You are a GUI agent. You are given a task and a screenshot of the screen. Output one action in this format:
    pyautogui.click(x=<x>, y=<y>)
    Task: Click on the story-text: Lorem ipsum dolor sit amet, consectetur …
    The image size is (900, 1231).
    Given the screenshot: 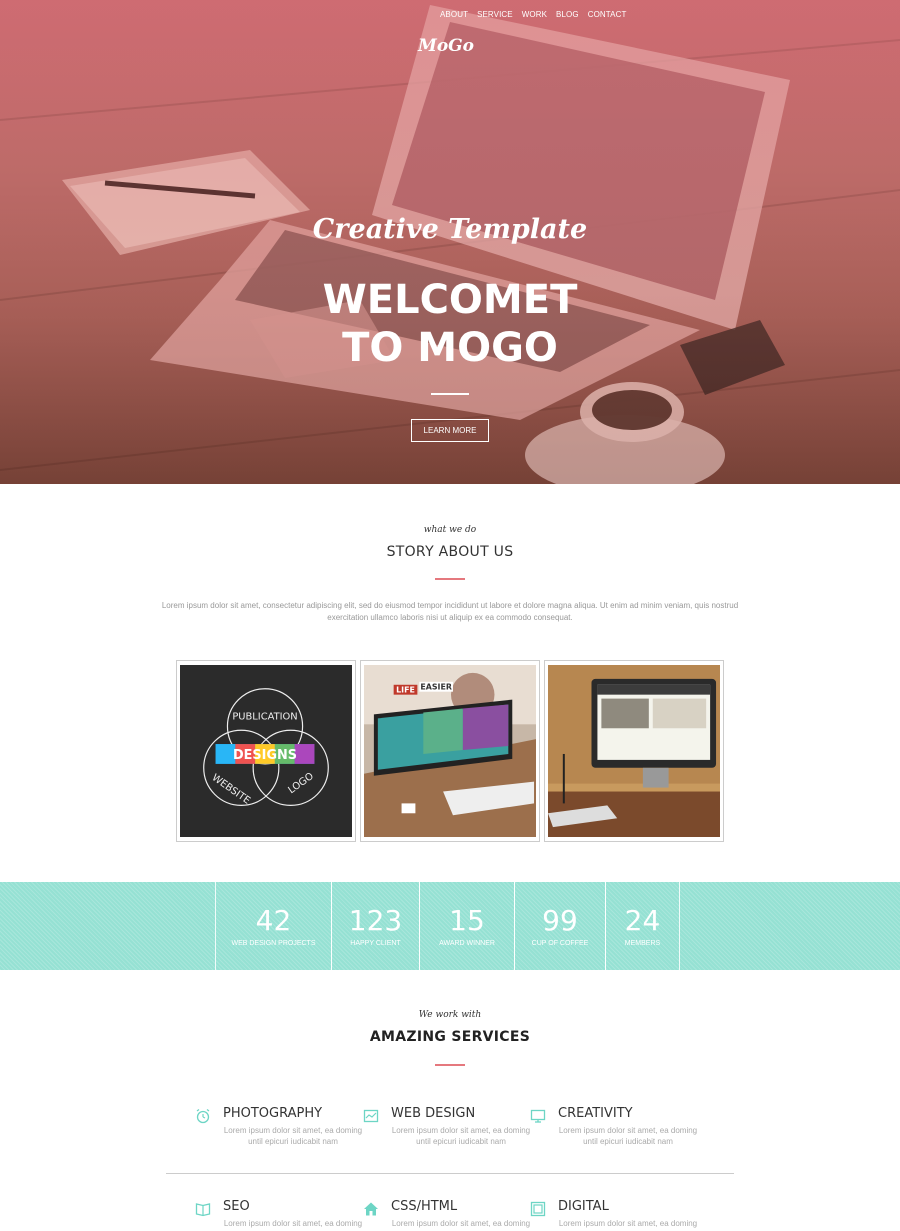 What is the action you would take?
    pyautogui.click(x=450, y=611)
    